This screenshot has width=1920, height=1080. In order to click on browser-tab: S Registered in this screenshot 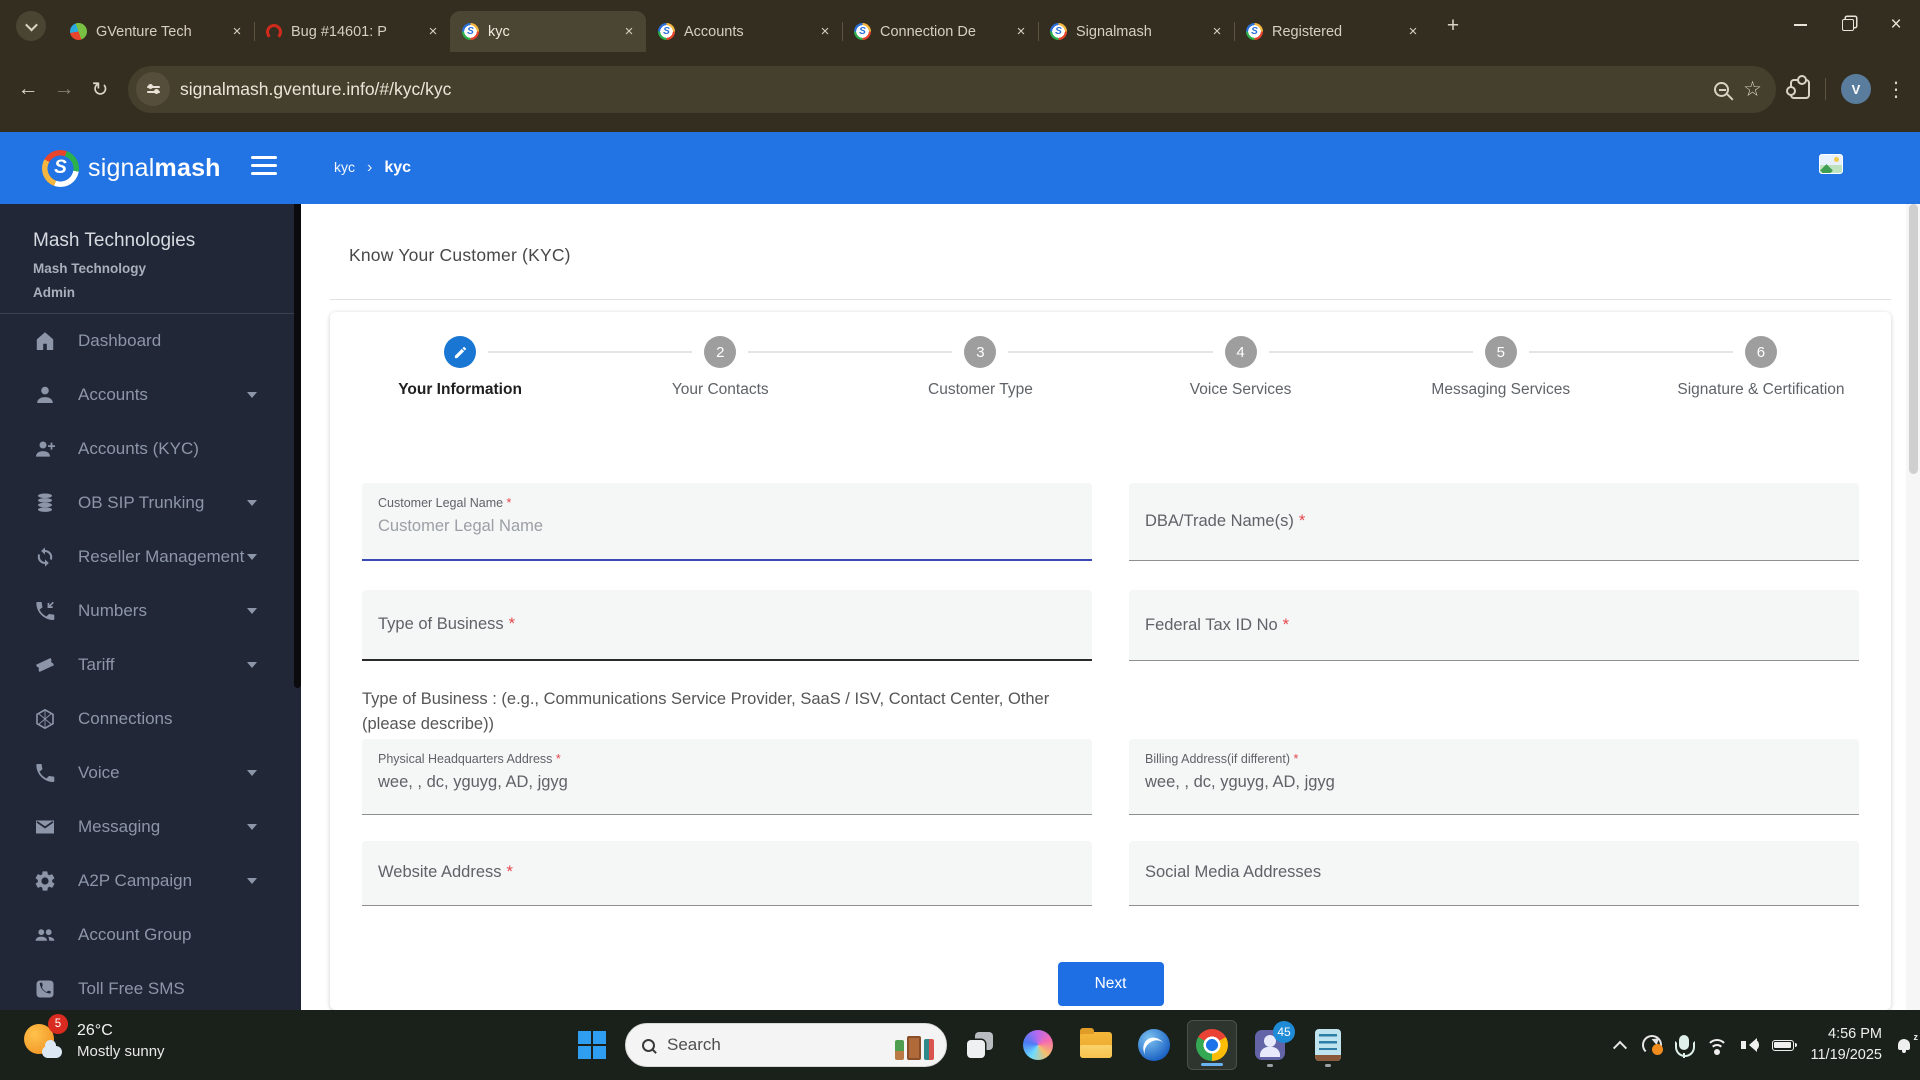, I will do `click(1332, 31)`.